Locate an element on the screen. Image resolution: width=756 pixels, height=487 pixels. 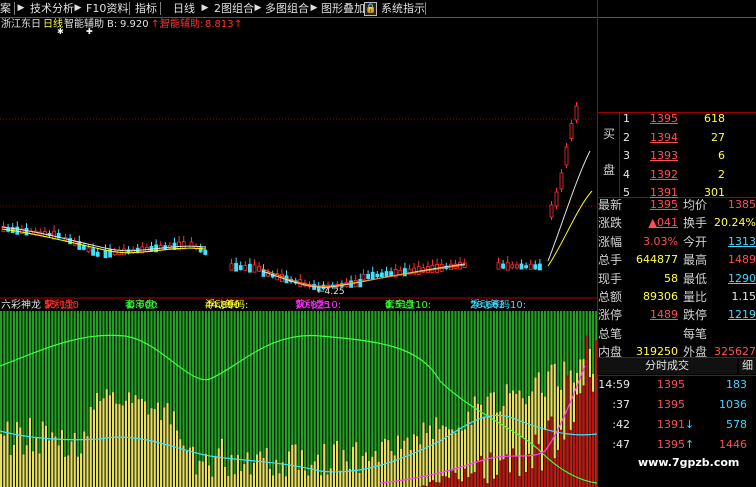
smart-value: 8.813 is located at coordinates (219, 24).